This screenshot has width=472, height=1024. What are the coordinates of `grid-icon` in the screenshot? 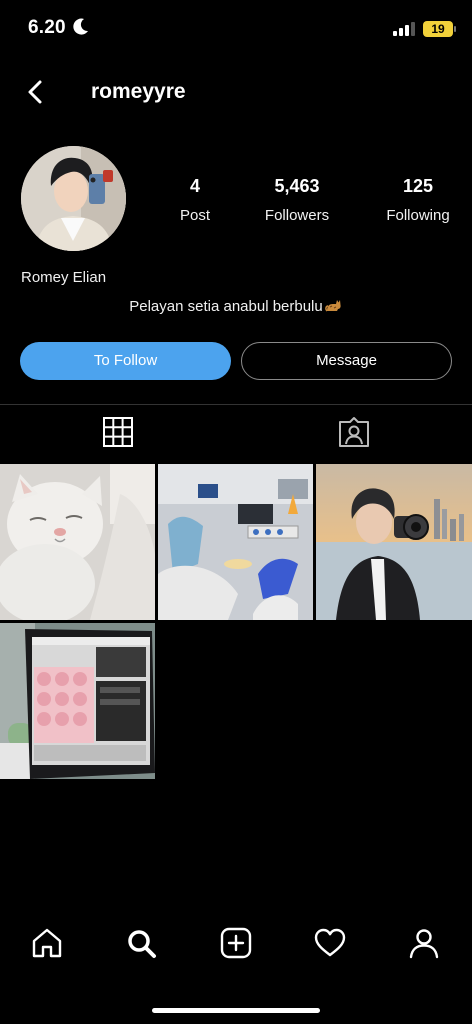 It's located at (118, 432).